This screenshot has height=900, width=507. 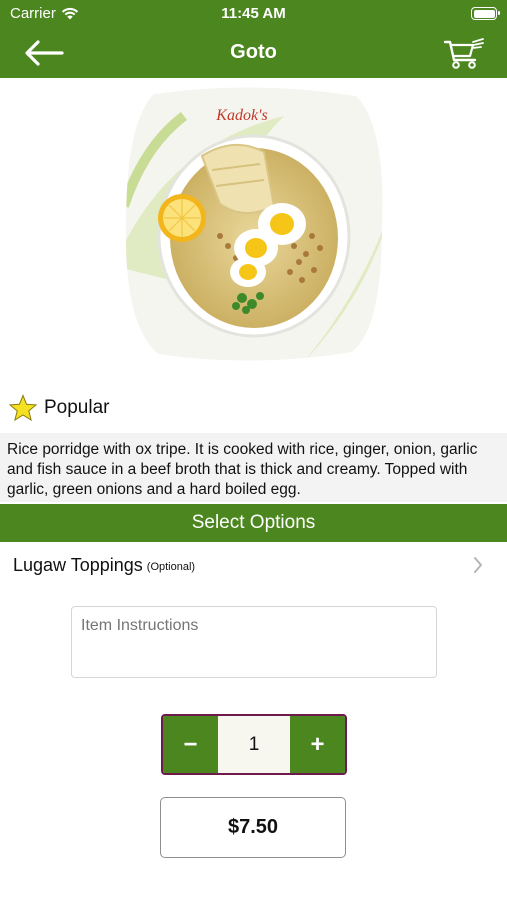 What do you see at coordinates (253, 565) in the screenshot?
I see `option-group-lugaw-toppings: Lugaw Toppings (Optional)` at bounding box center [253, 565].